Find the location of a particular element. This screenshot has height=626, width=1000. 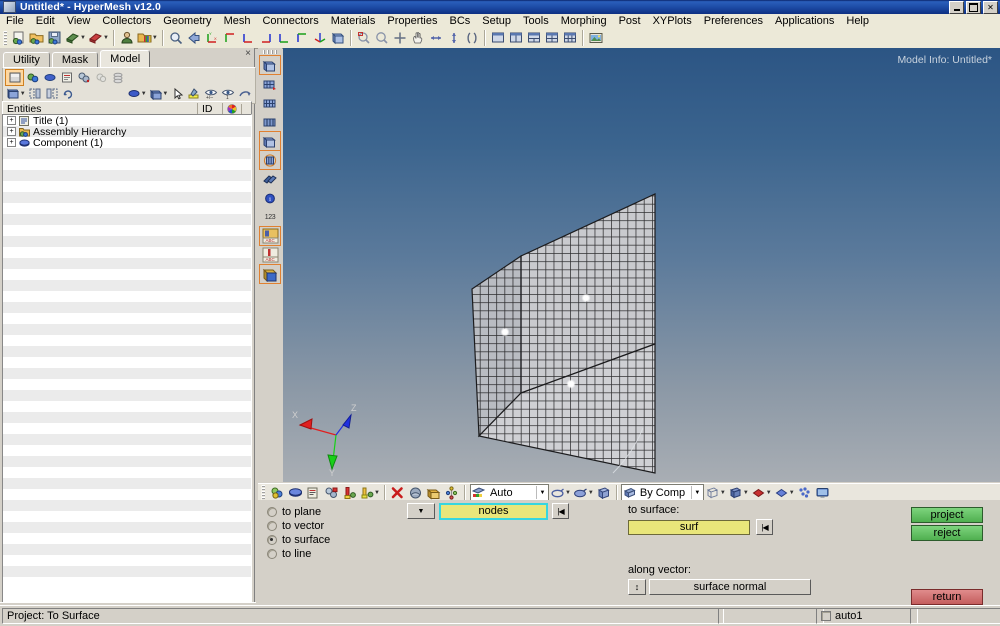

close-button: ✕ is located at coordinates (990, 7).